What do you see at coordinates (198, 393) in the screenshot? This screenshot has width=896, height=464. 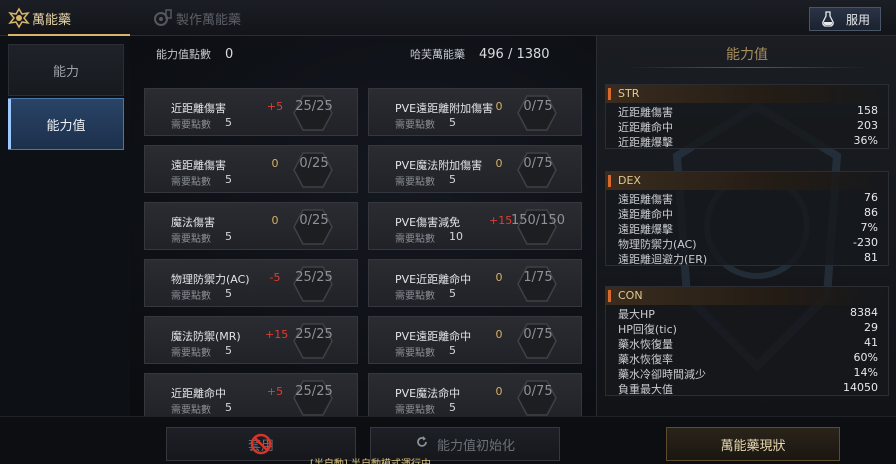 I see `stat-card-name: 近距離命中` at bounding box center [198, 393].